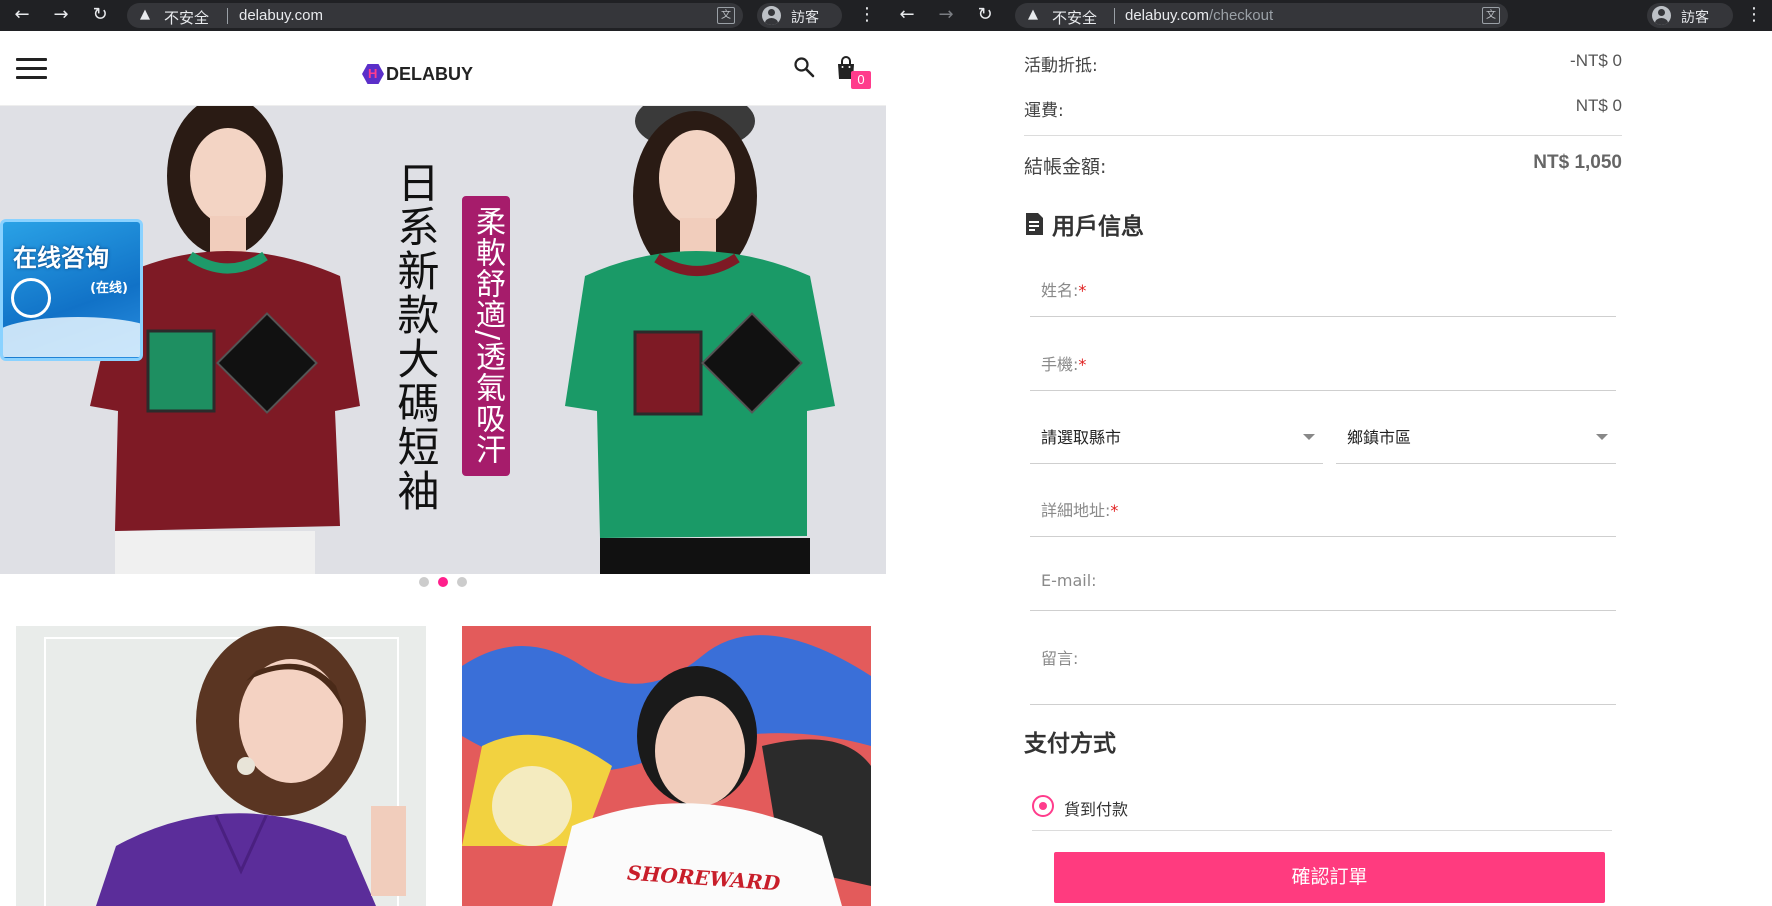 The height and width of the screenshot is (906, 1772). I want to click on email-field: E-mail:, so click(1323, 586).